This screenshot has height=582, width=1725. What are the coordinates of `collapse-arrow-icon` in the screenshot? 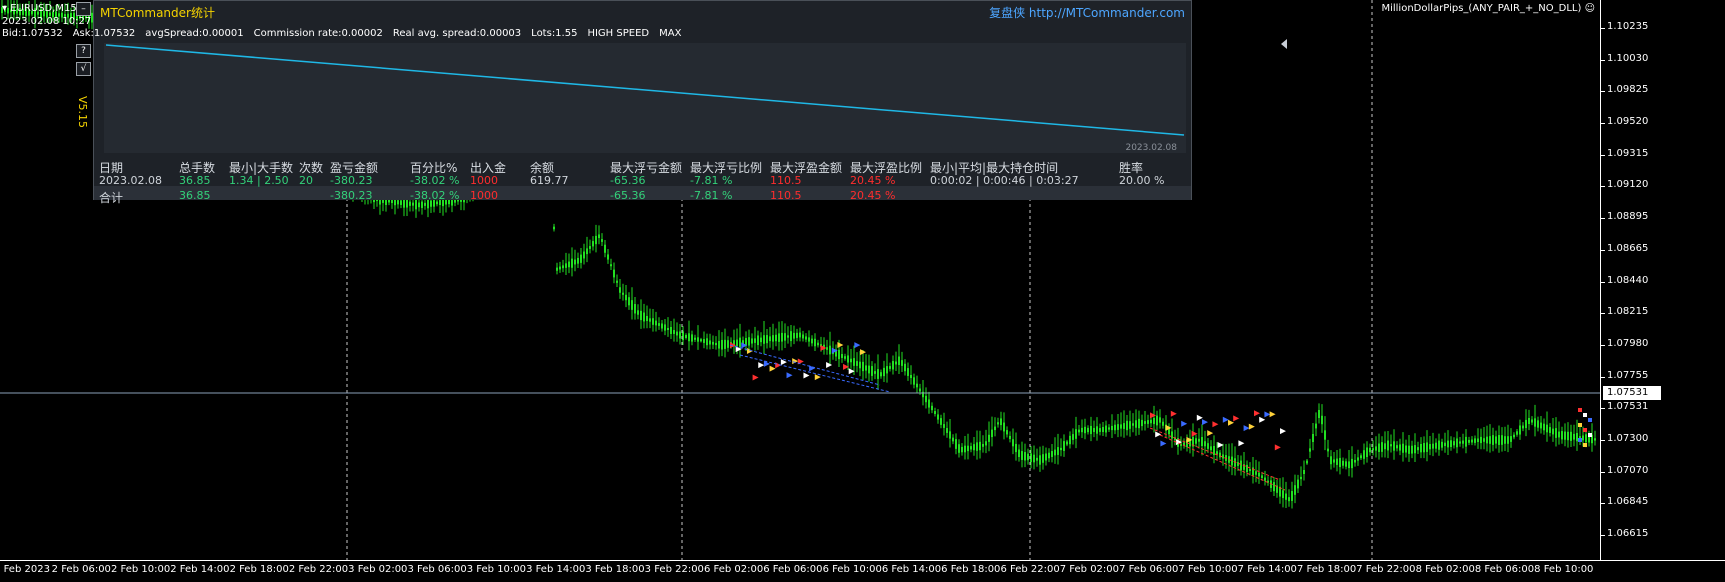 It's located at (1284, 44).